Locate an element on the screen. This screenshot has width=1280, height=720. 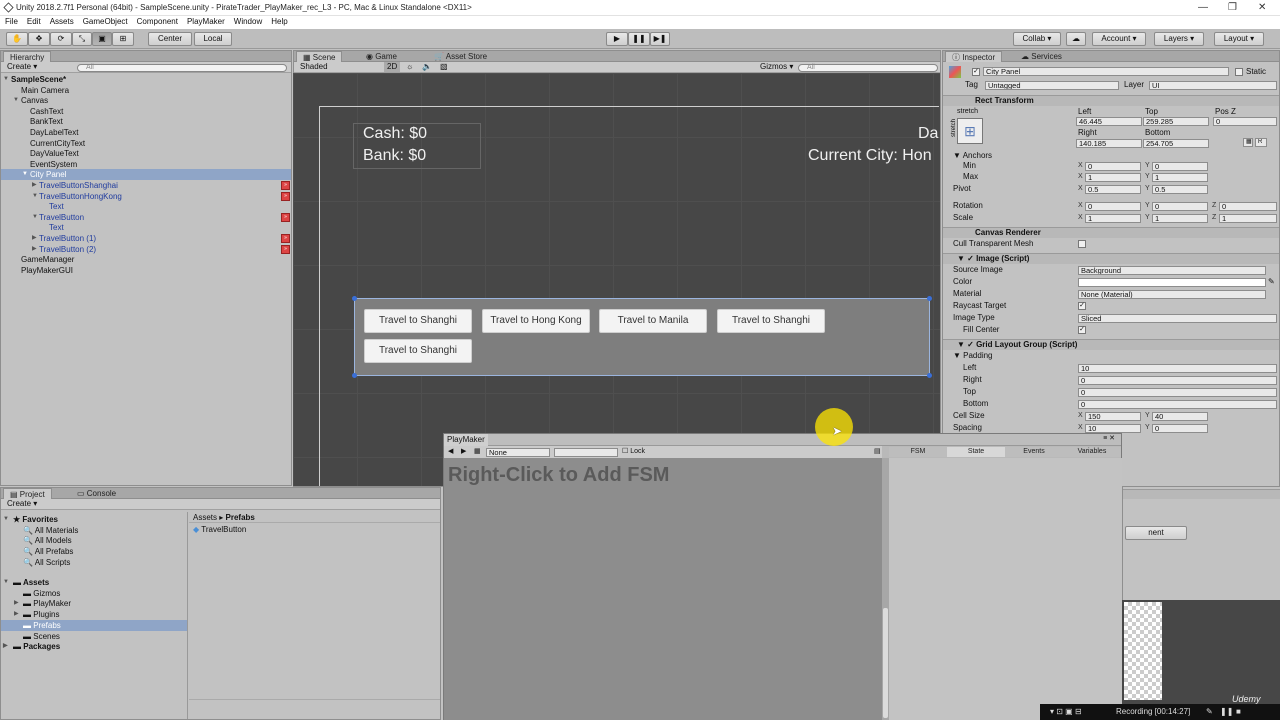
tab-services: ☁ Services is located at coordinates (1041, 56).